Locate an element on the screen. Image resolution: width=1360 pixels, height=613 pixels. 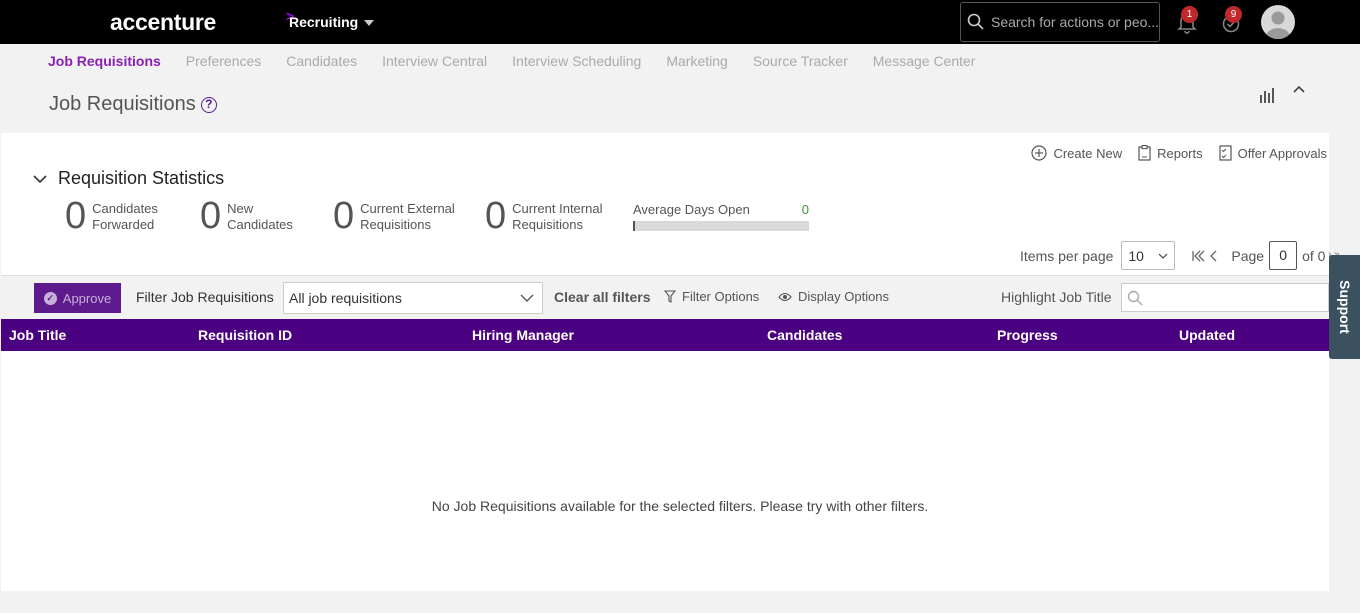
approve-button: ✓ Approve is located at coordinates (77, 298).